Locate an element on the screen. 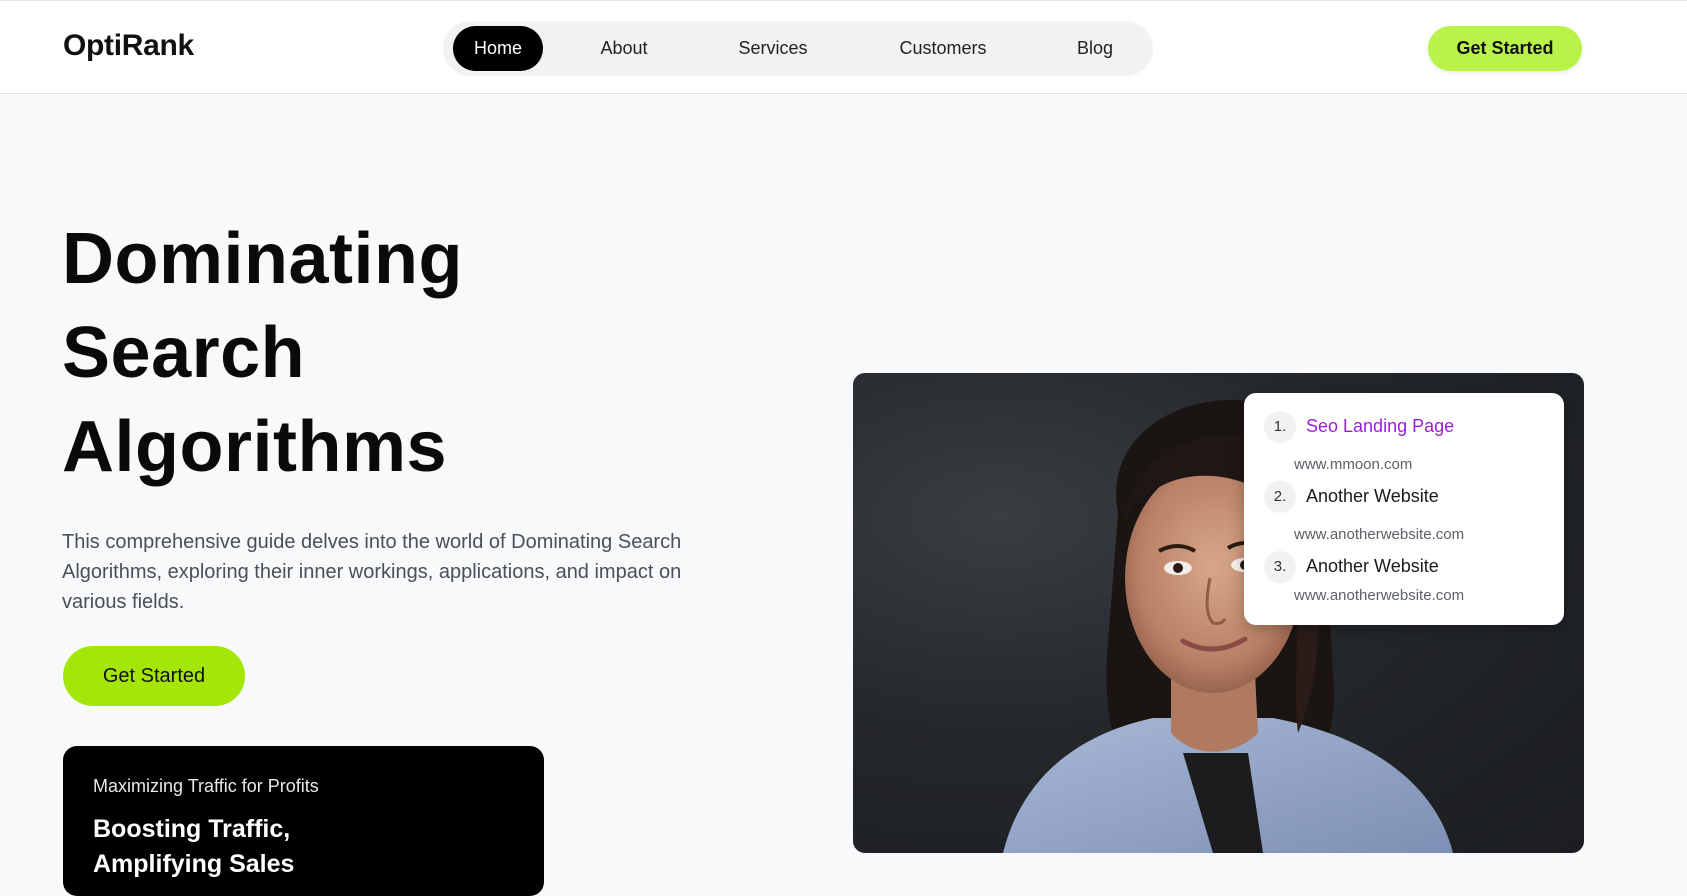 The image size is (1687, 896). hero-title-line: Search is located at coordinates (184, 353).